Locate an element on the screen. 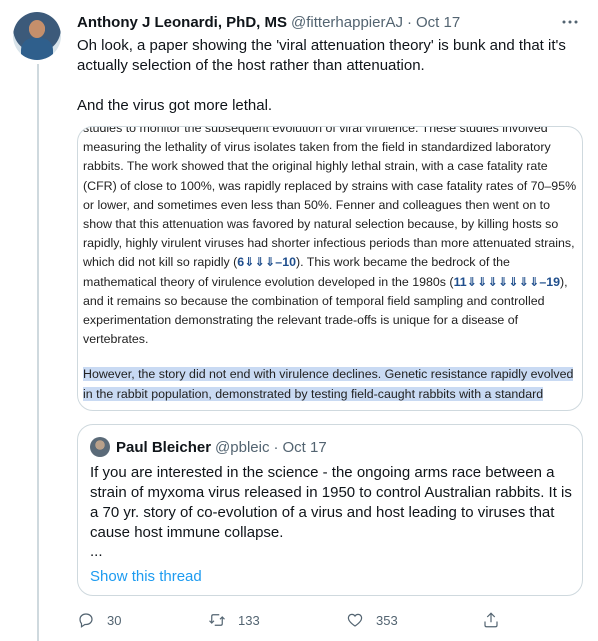  reply-button: 30 is located at coordinates (99, 620).